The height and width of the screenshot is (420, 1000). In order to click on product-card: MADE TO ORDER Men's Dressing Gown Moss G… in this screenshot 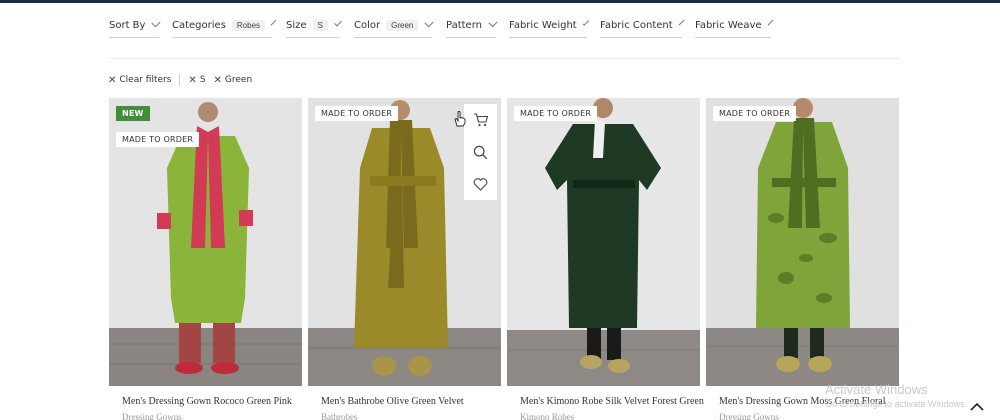, I will do `click(802, 259)`.